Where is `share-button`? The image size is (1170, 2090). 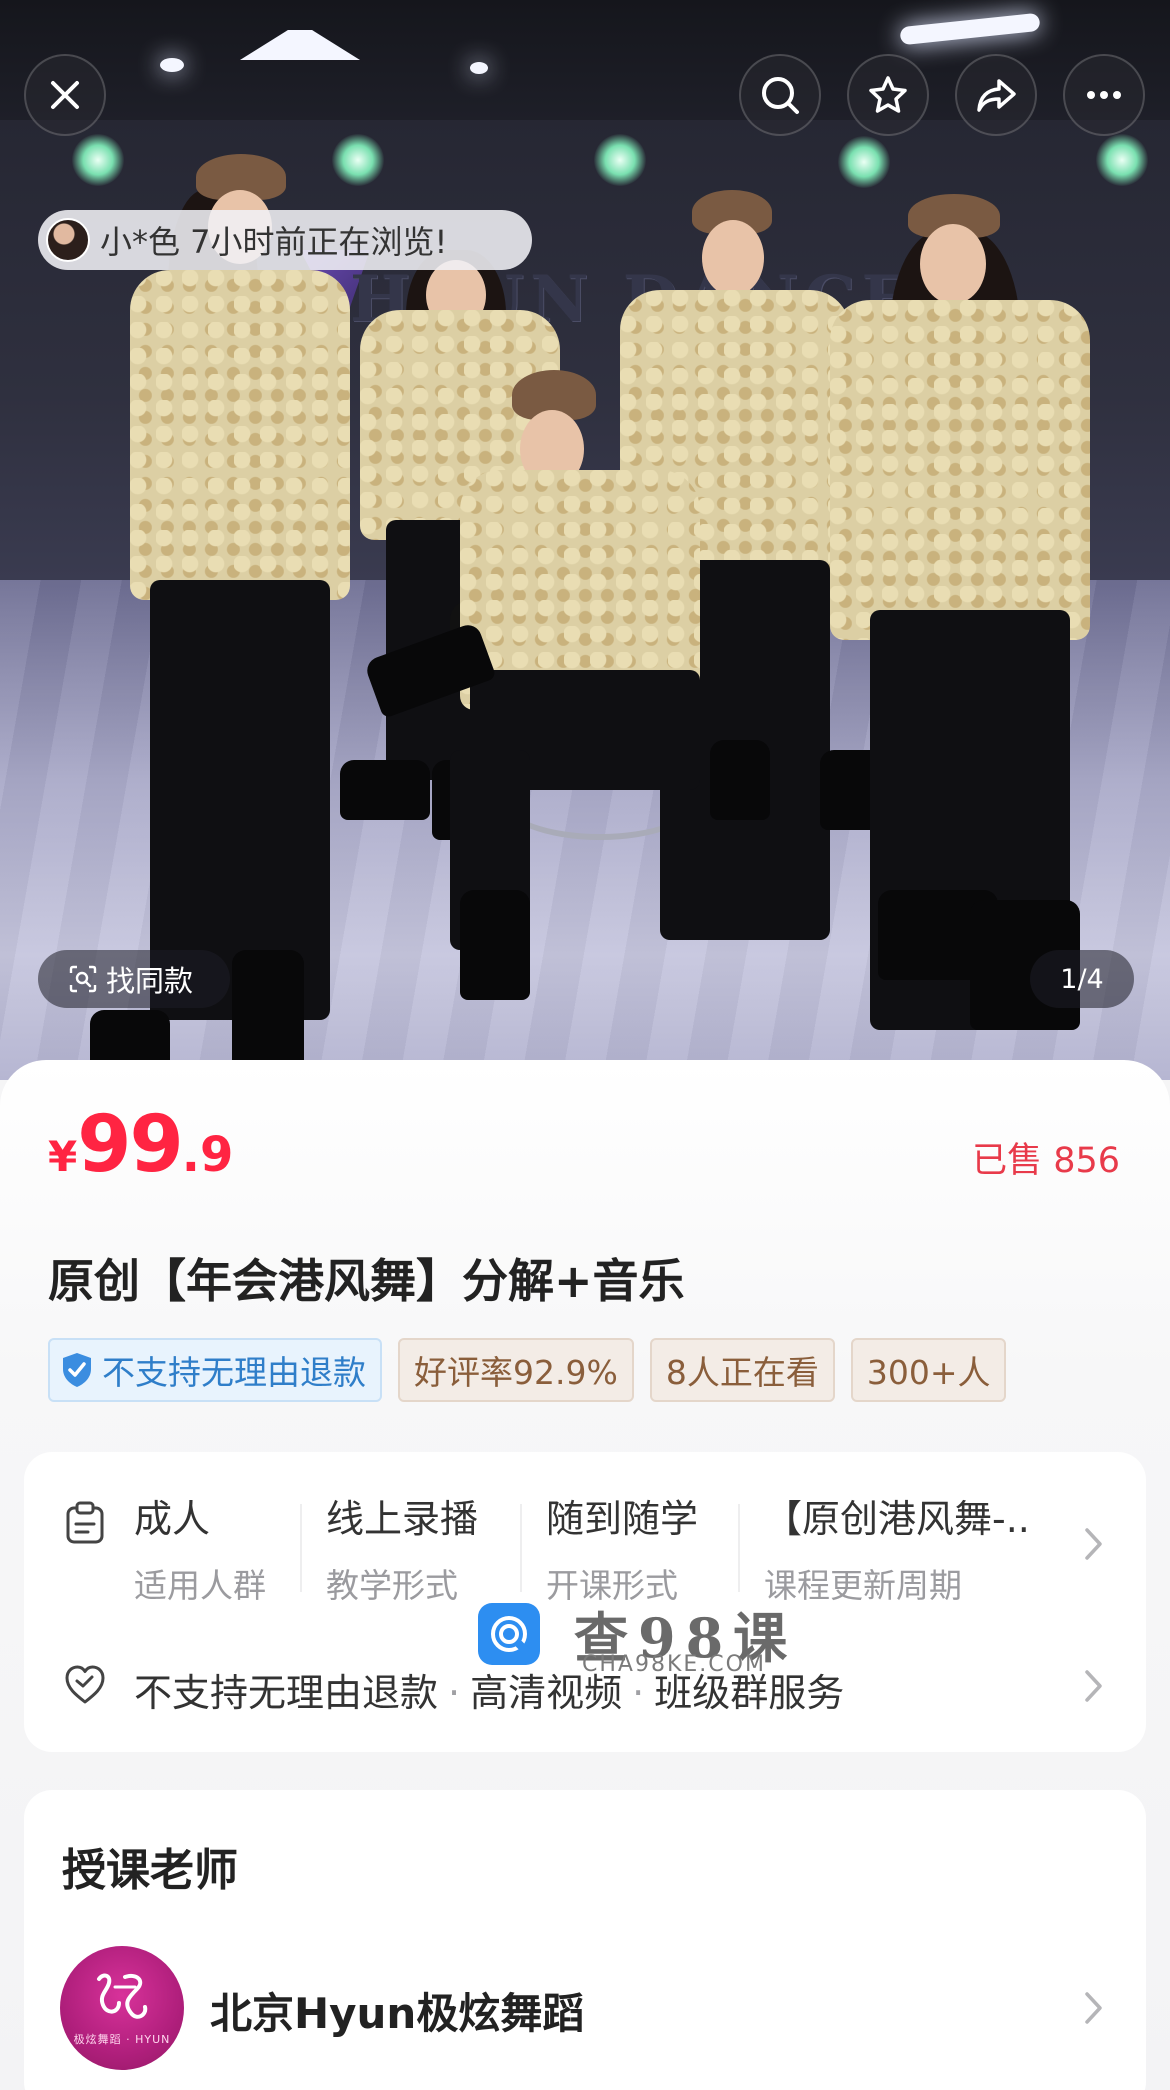
share-button is located at coordinates (996, 95).